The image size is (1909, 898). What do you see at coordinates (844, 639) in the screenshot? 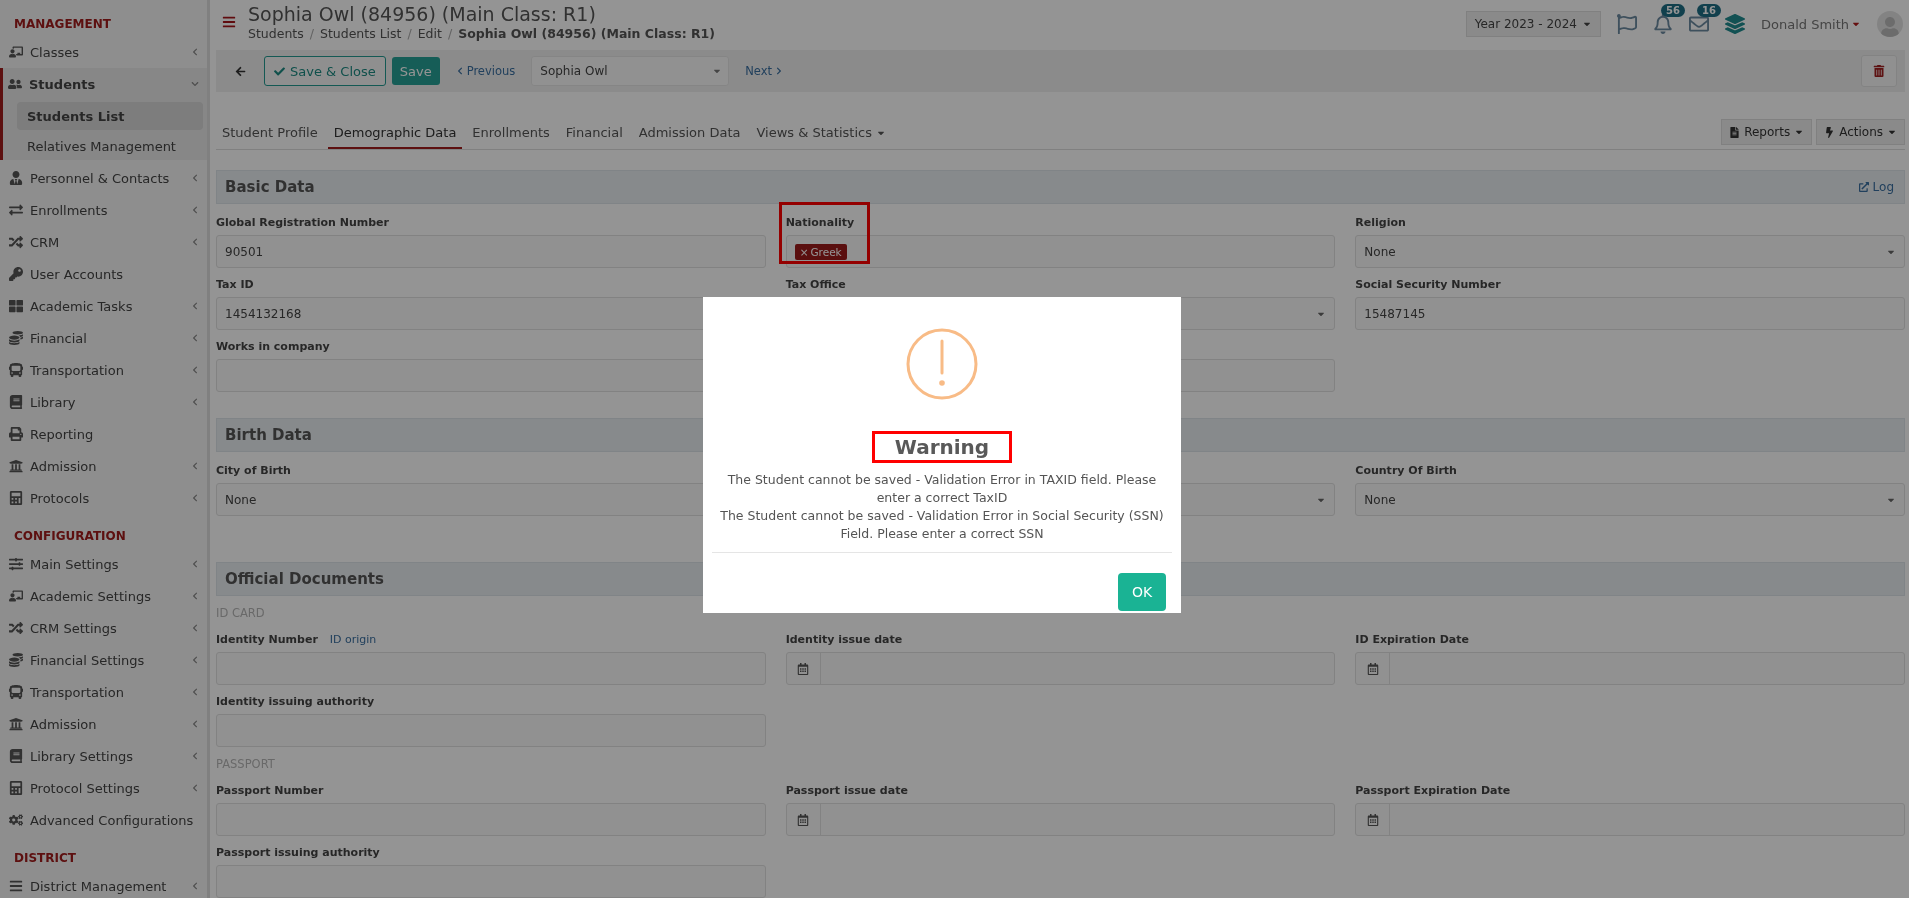
I see `field-label: Identity issue date` at bounding box center [844, 639].